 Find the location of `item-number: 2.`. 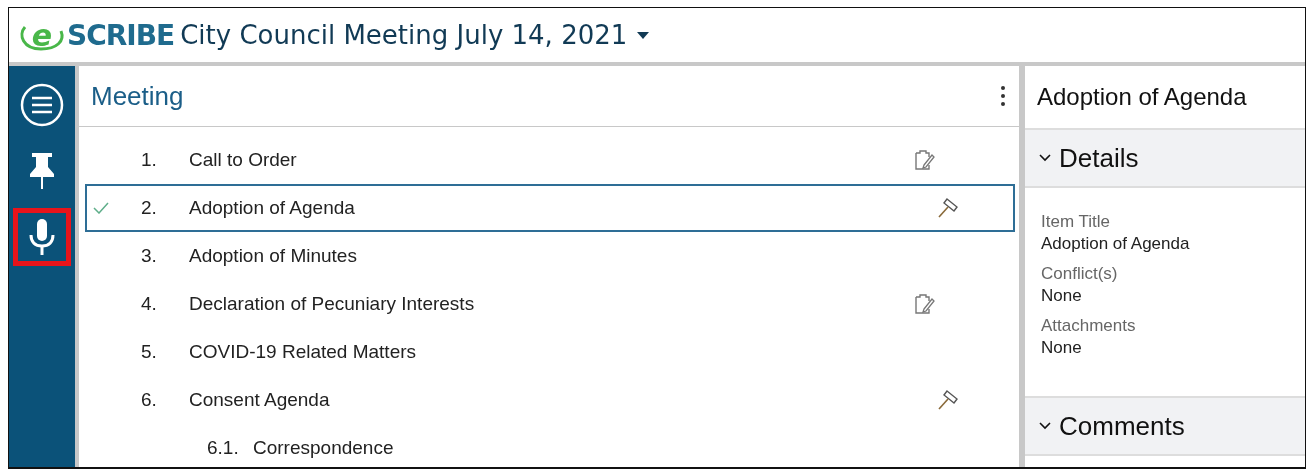

item-number: 2. is located at coordinates (149, 208).